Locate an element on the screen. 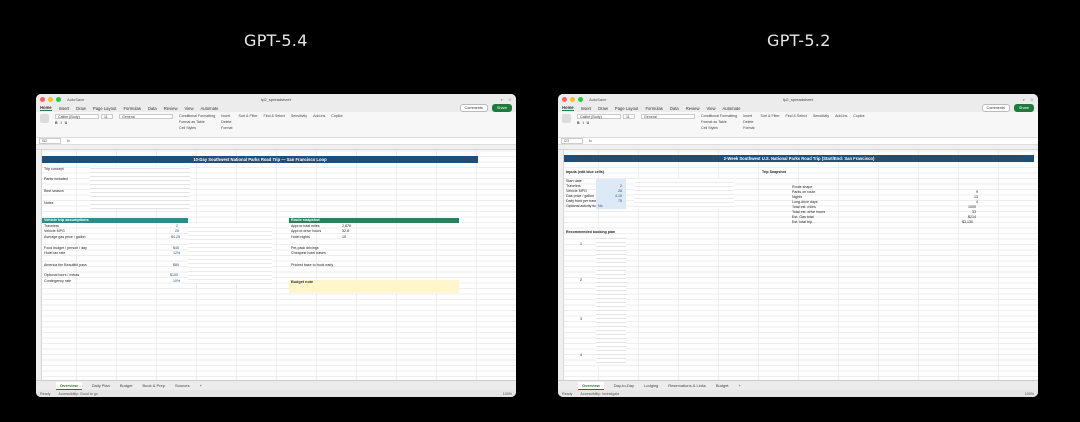  name-box: I52 is located at coordinates (50, 141).